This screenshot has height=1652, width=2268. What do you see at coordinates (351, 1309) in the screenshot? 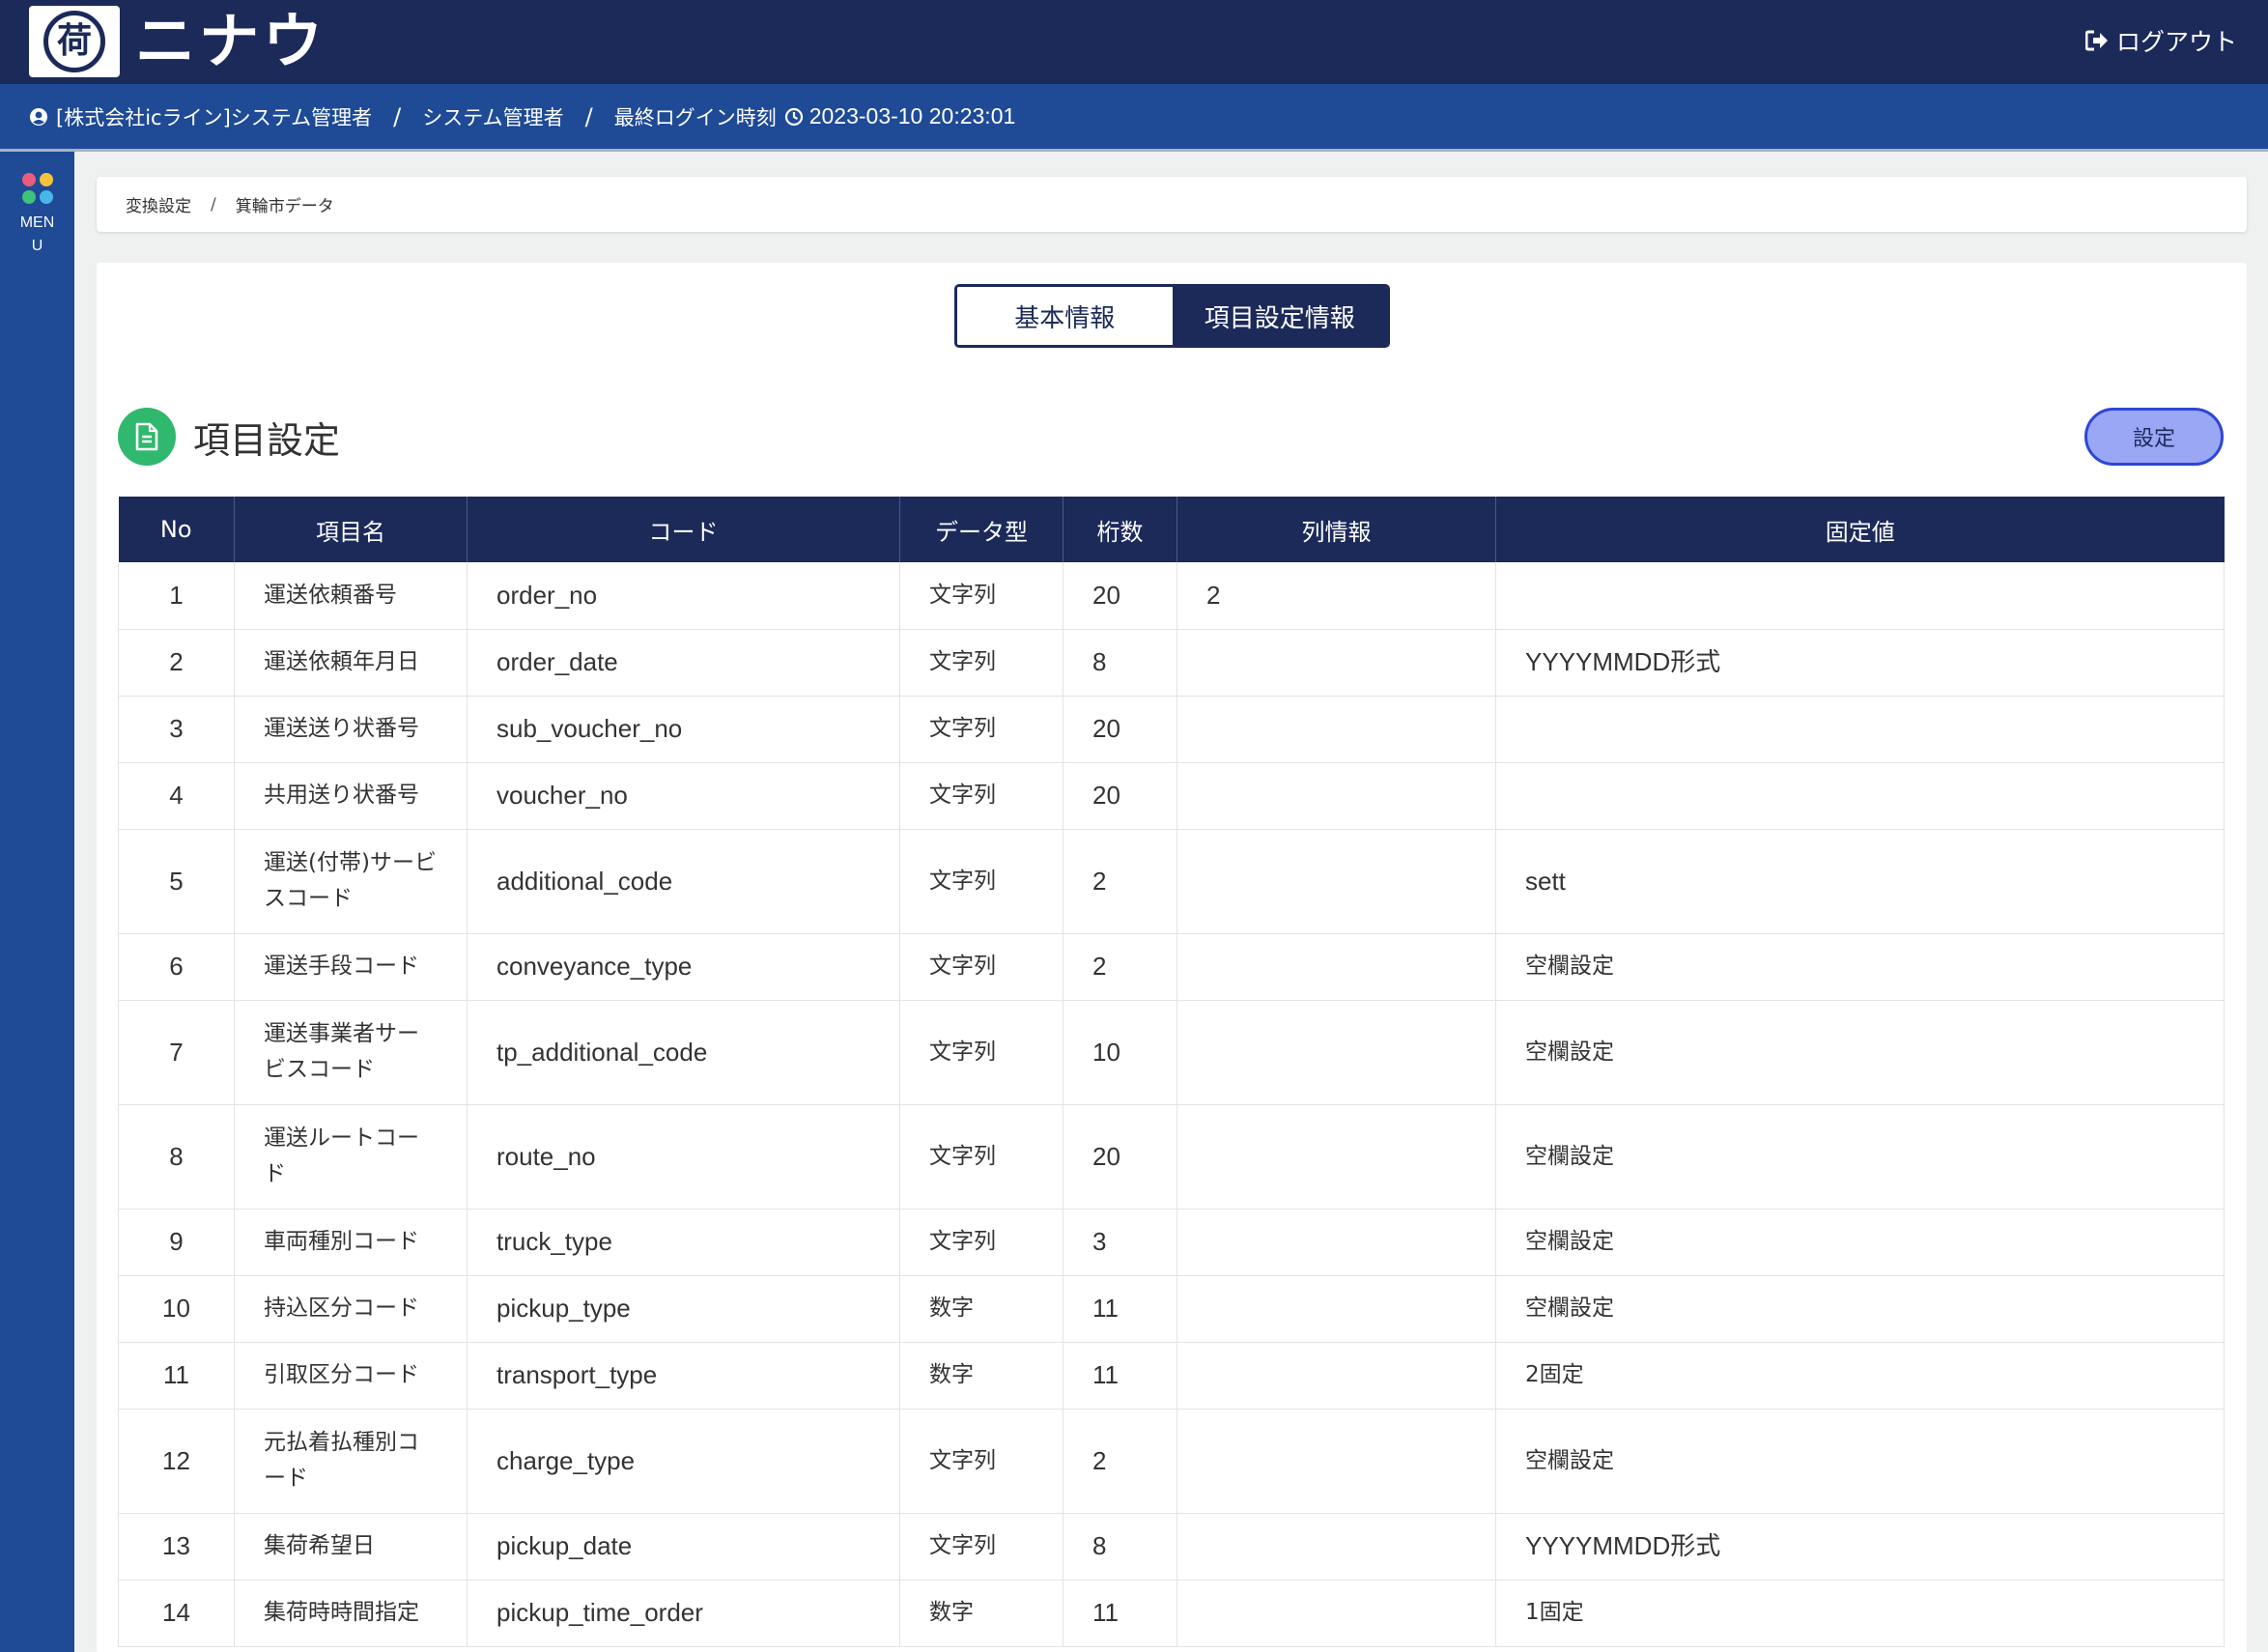
I see `cell-name: 持込区分コード` at bounding box center [351, 1309].